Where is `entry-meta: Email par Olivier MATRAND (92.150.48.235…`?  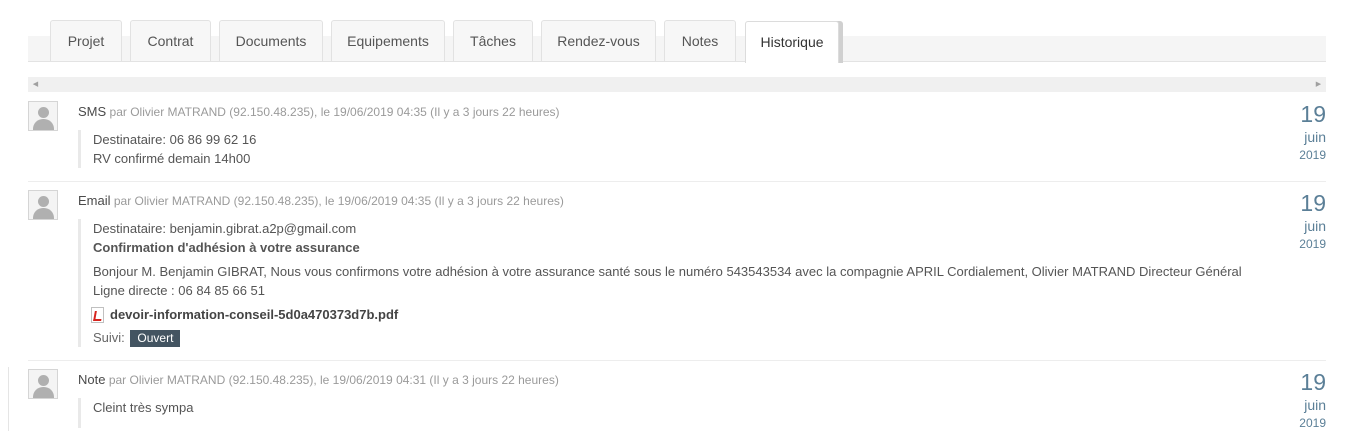 entry-meta: Email par Olivier MATRAND (92.150.48.235… is located at coordinates (321, 200).